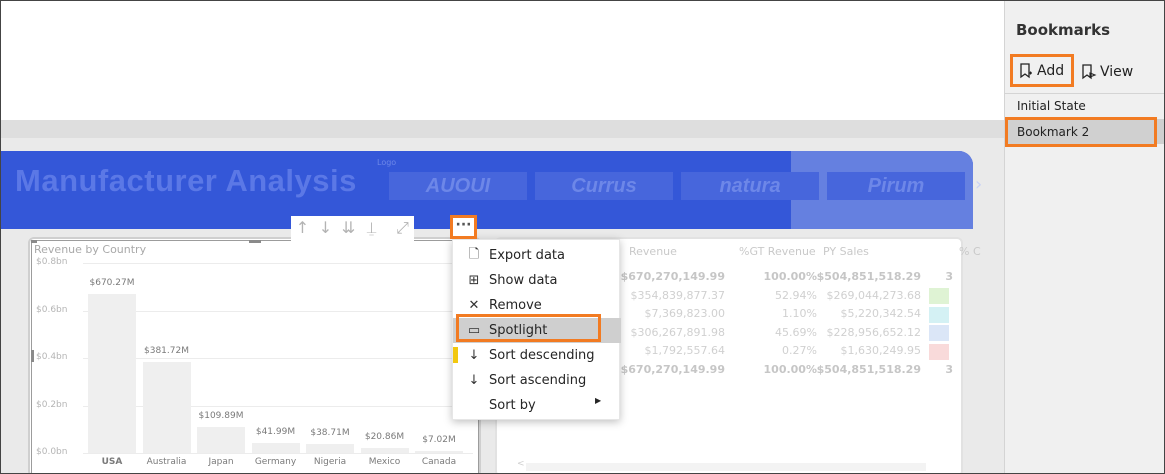  I want to click on bar-germany, so click(275, 448).